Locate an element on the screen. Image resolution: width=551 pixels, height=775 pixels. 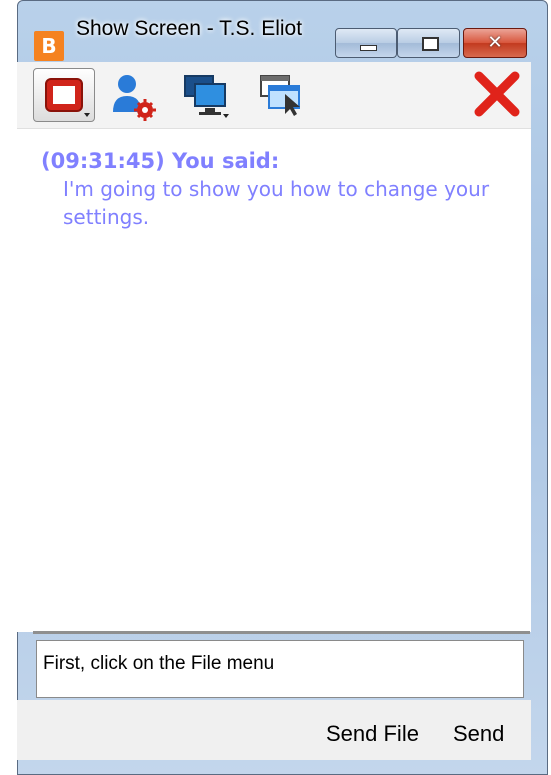
chat-message-header: (09:31:45) You said: is located at coordinates (160, 161).